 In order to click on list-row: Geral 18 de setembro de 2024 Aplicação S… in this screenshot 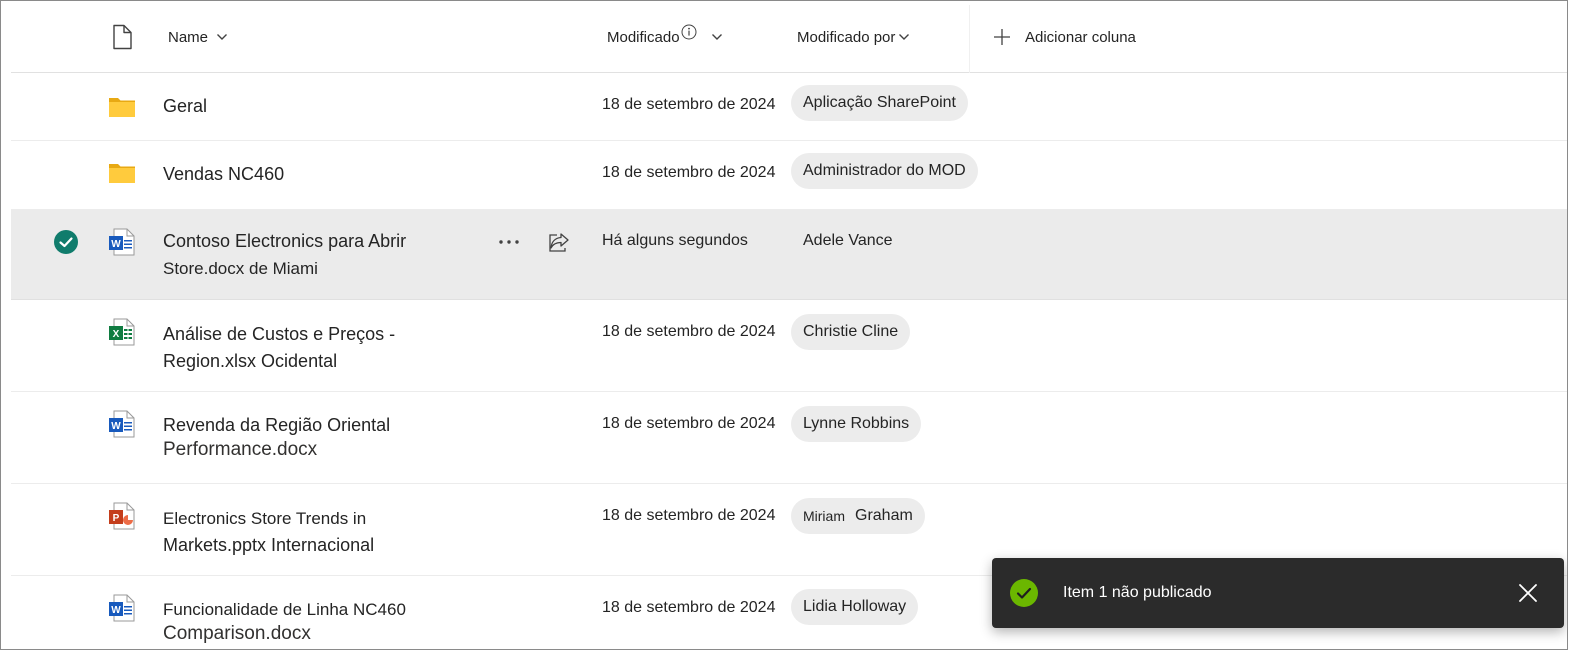, I will do `click(789, 107)`.